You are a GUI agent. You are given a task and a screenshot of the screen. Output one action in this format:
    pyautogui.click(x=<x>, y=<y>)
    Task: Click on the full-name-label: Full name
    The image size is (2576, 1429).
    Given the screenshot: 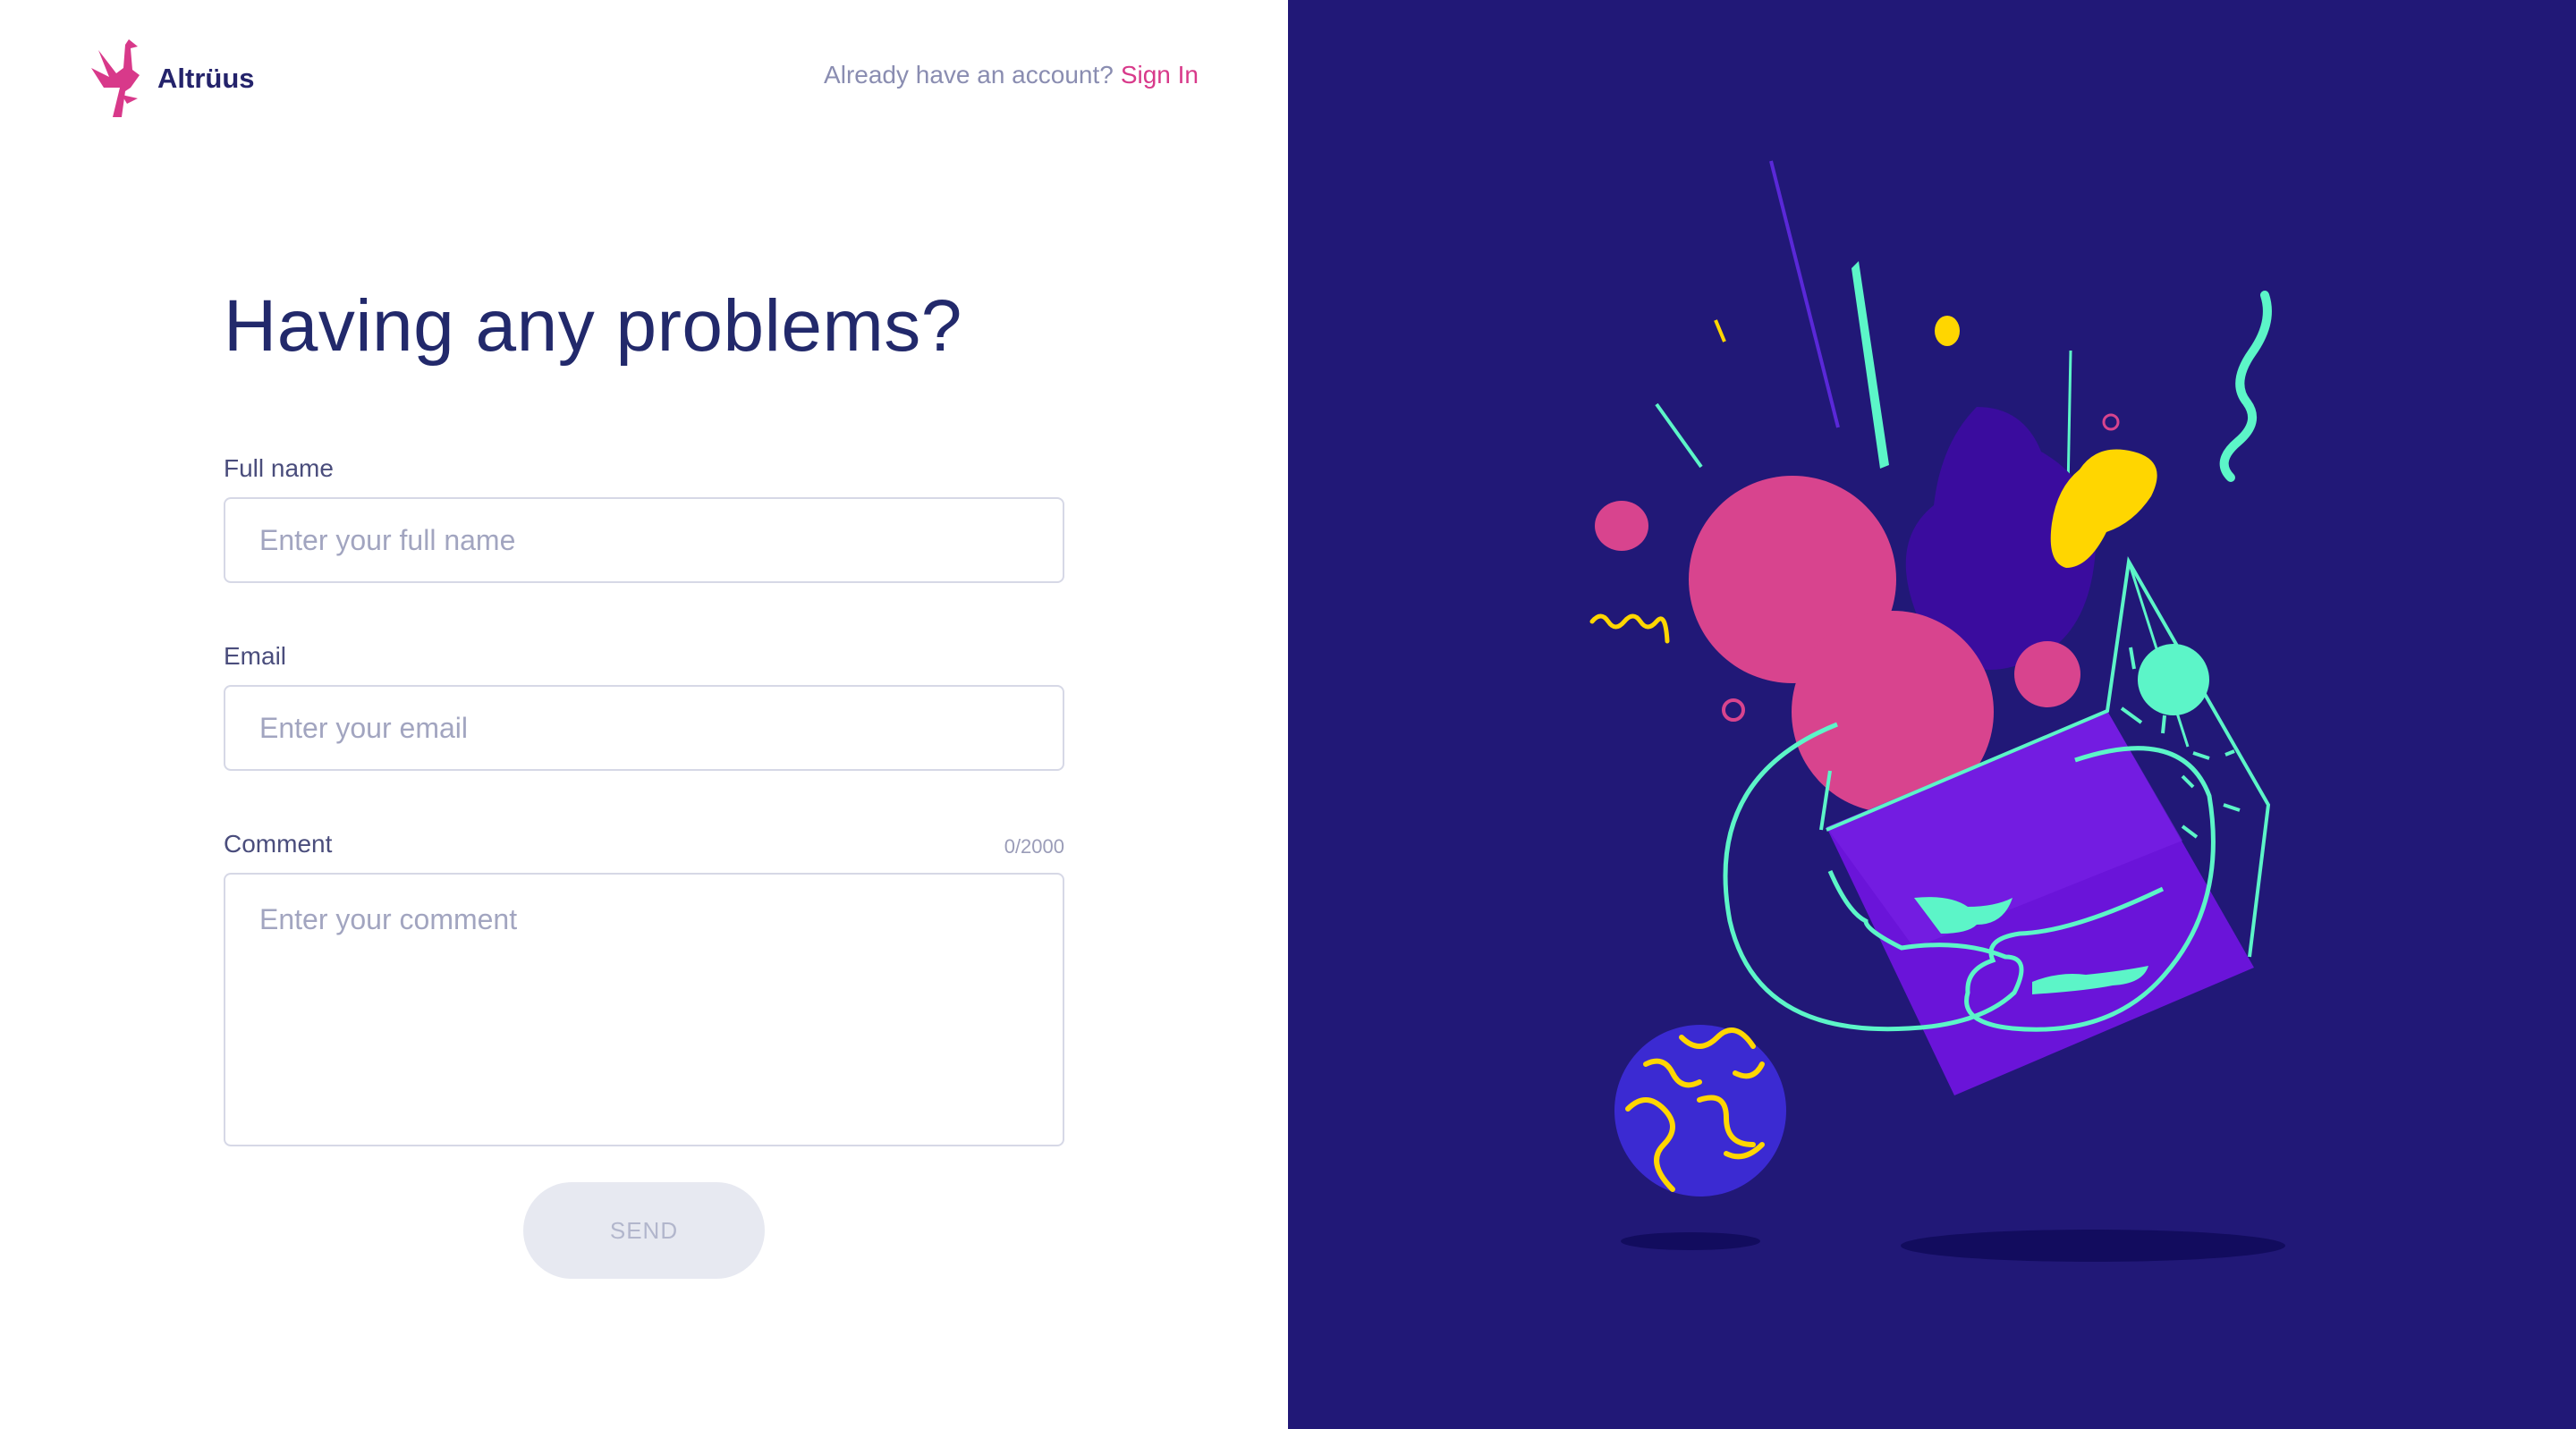 What is the action you would take?
    pyautogui.click(x=279, y=468)
    